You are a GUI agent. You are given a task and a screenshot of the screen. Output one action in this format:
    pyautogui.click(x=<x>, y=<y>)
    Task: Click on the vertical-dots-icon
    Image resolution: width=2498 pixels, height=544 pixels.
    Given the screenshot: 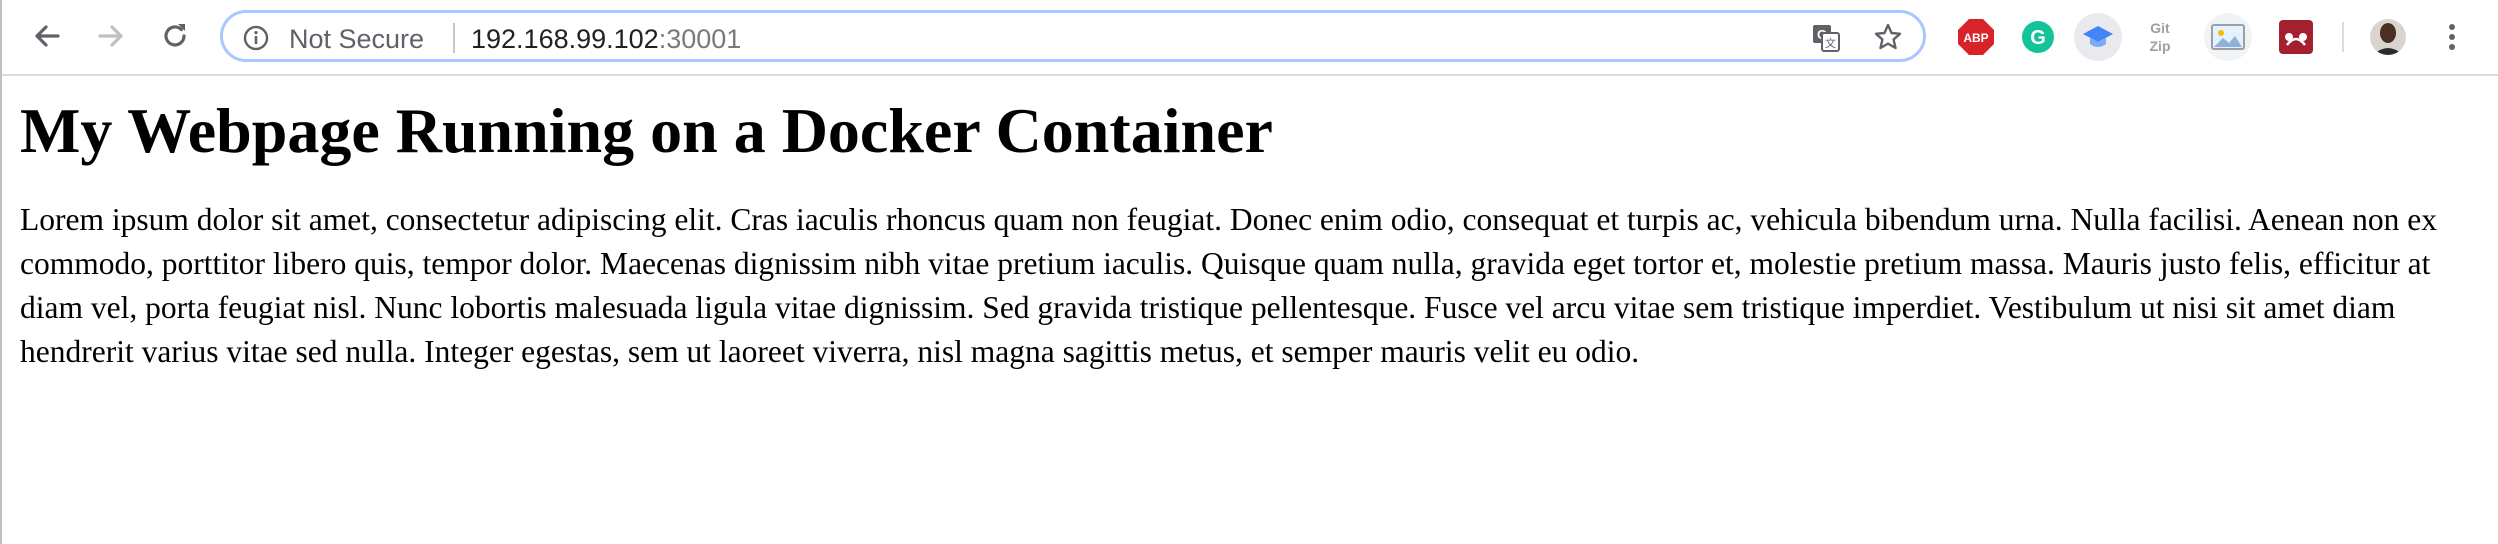 What is the action you would take?
    pyautogui.click(x=2452, y=37)
    